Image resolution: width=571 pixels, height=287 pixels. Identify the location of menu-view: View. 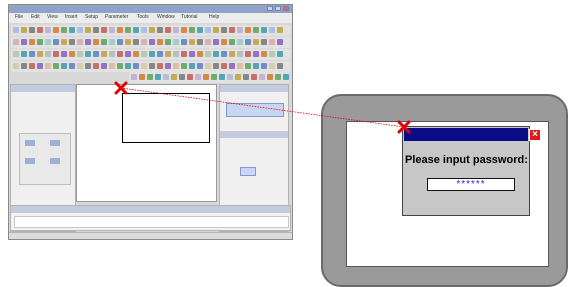
(52, 17).